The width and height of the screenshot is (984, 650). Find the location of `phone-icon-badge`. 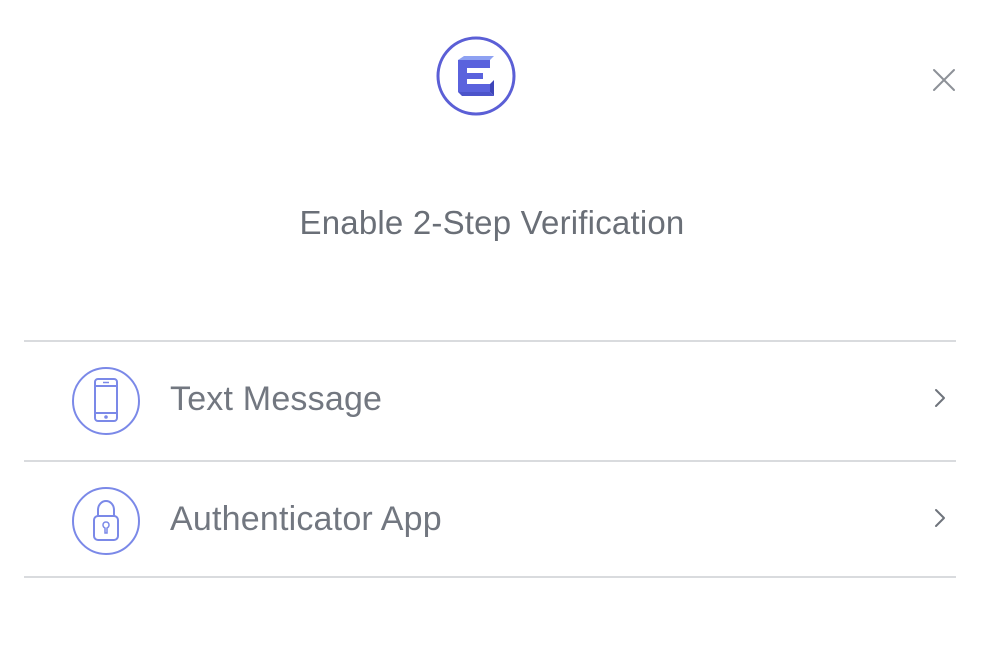

phone-icon-badge is located at coordinates (106, 401).